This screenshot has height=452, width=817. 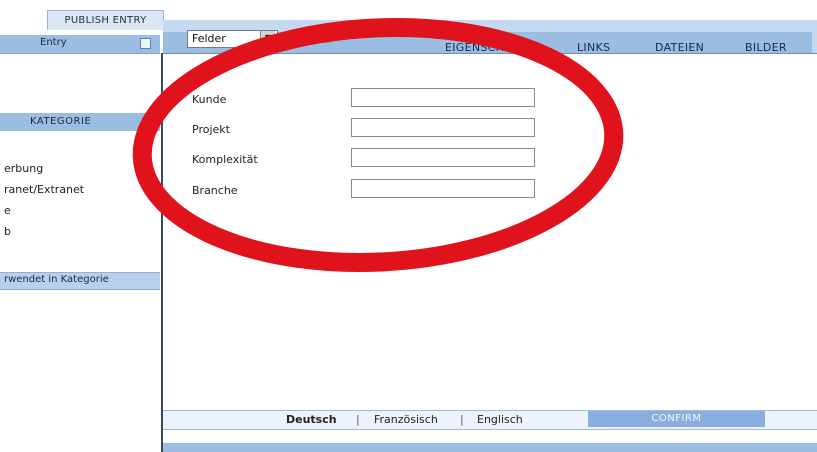 I want to click on sidebar-divider, so click(x=162, y=252).